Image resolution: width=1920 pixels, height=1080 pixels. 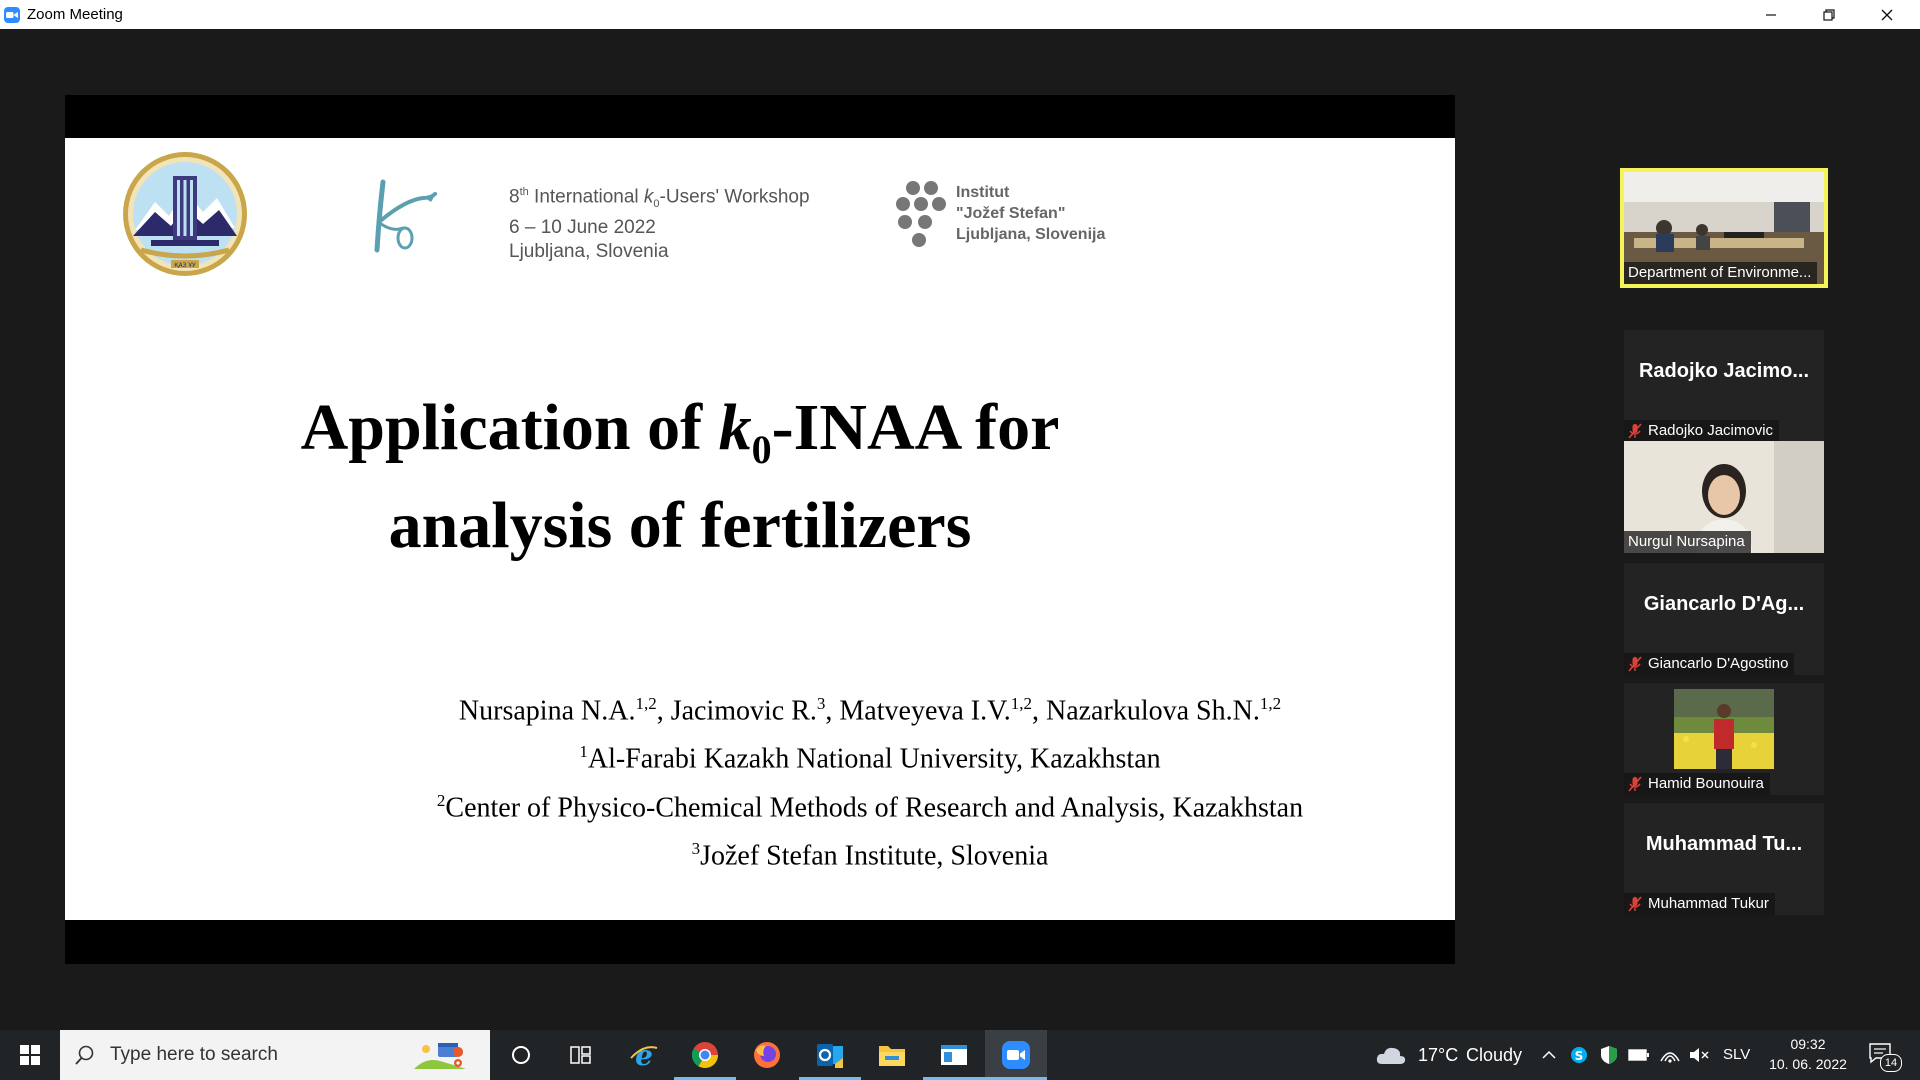 What do you see at coordinates (1699, 904) in the screenshot?
I see `participant-name-label: Muhammad Tukur` at bounding box center [1699, 904].